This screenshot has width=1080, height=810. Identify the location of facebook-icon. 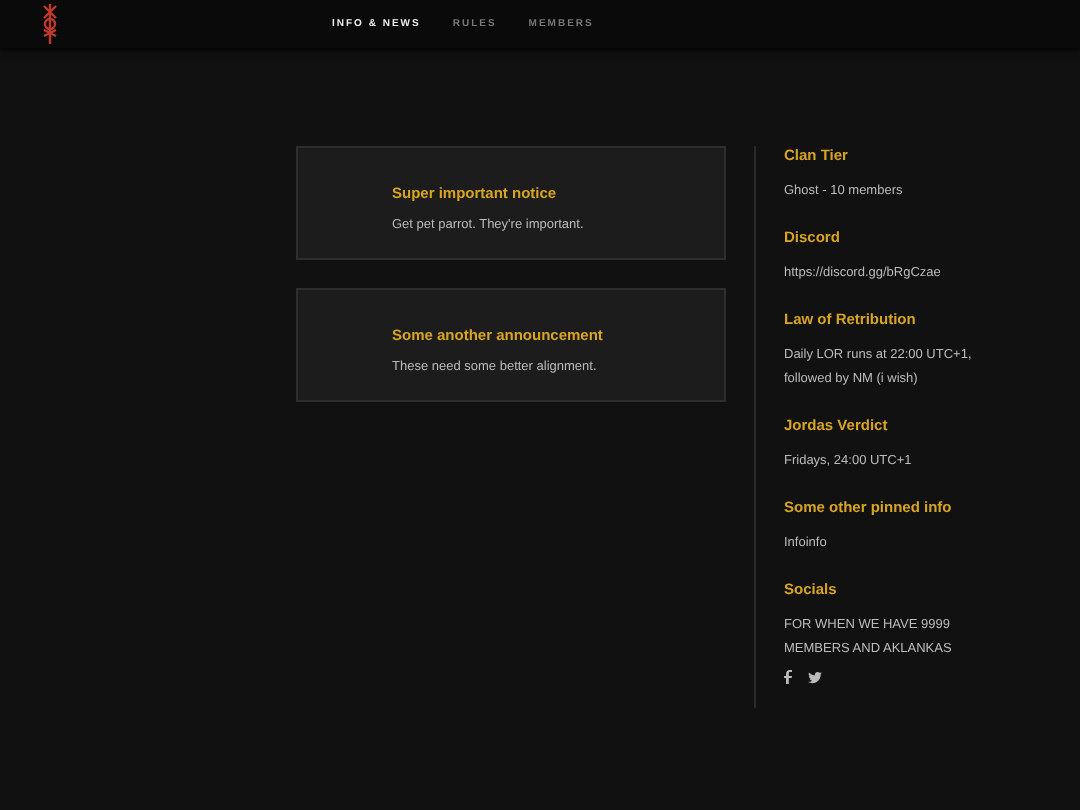
(788, 677).